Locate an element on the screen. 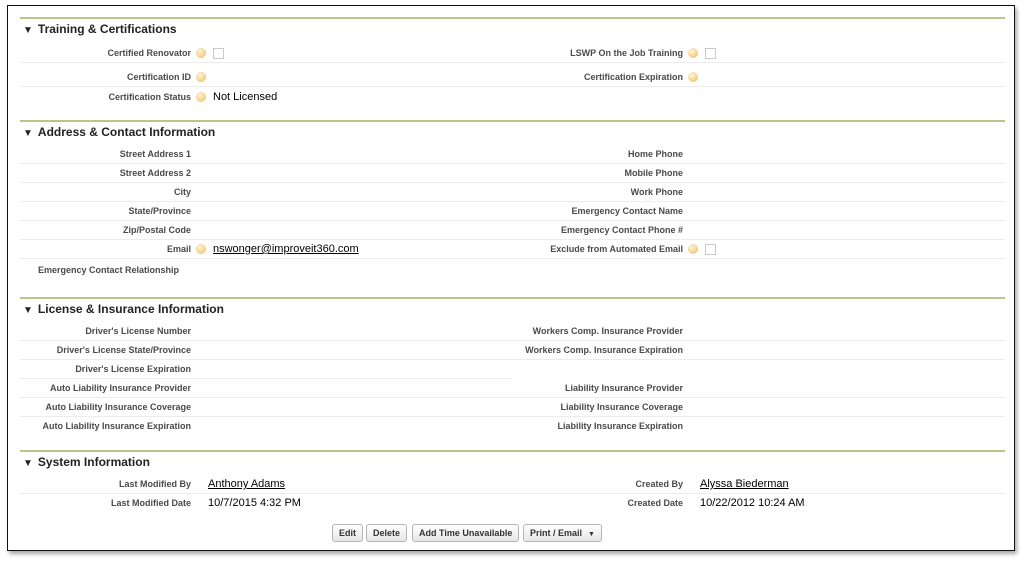  workers-comp-expiration-label: Workers Comp. Insurance Expiration is located at coordinates (604, 350).